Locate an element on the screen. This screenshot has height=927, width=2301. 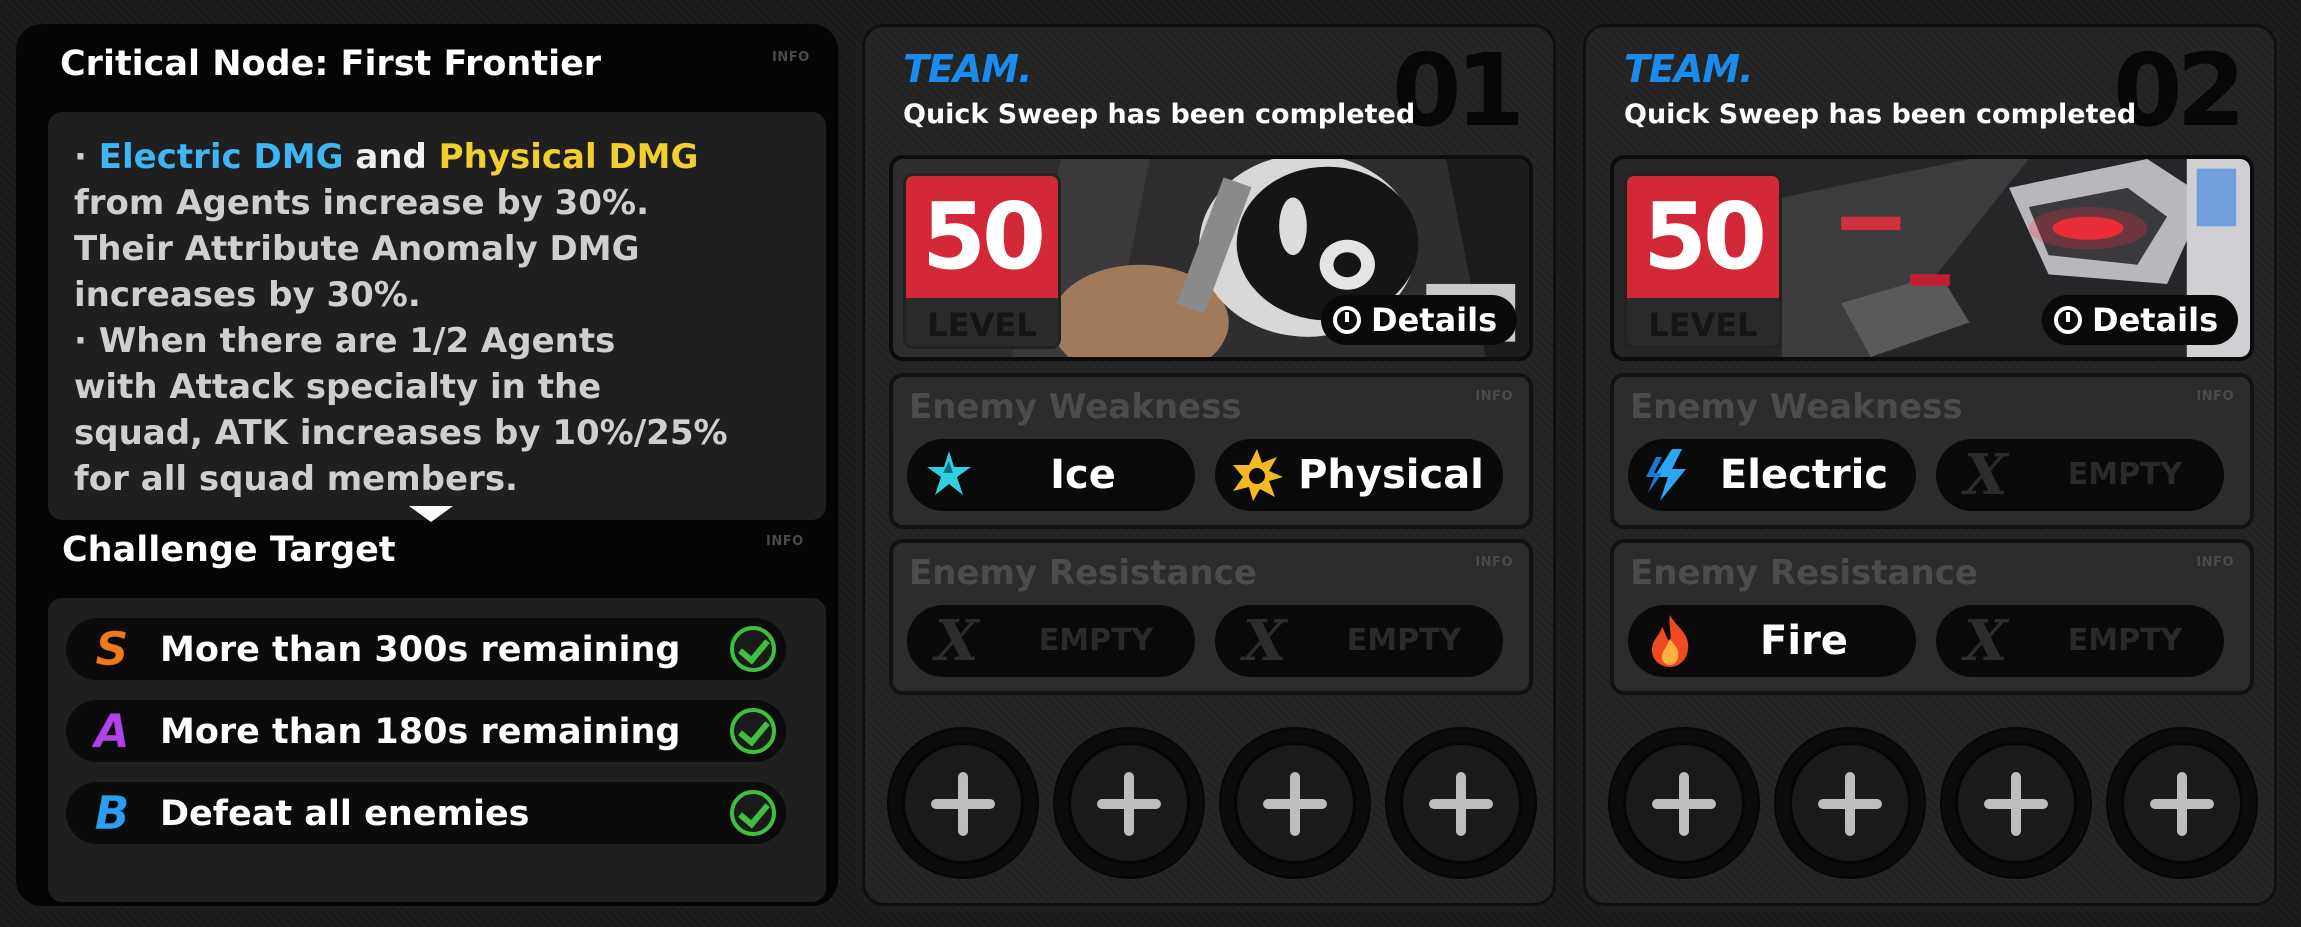
enemy-weakness-box: Enemy Weakness INFO Ice Physical is located at coordinates (1211, 451).